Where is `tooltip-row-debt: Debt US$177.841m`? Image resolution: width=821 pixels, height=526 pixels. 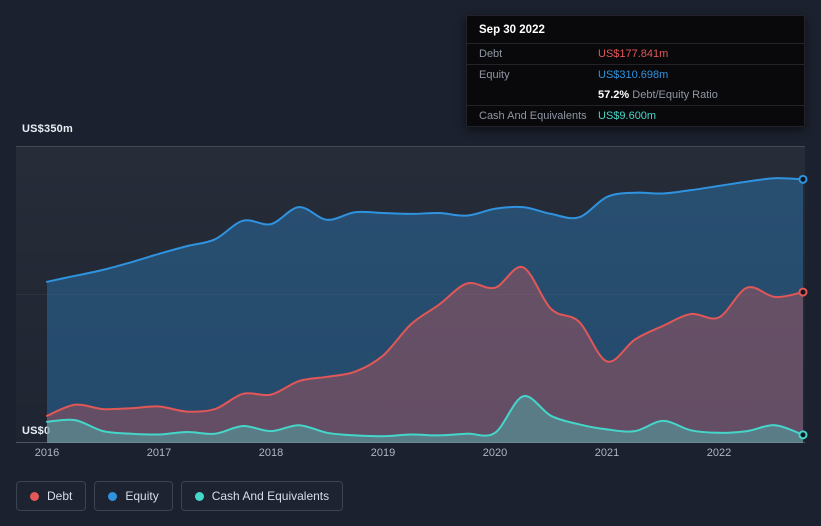 tooltip-row-debt: Debt US$177.841m is located at coordinates (635, 53).